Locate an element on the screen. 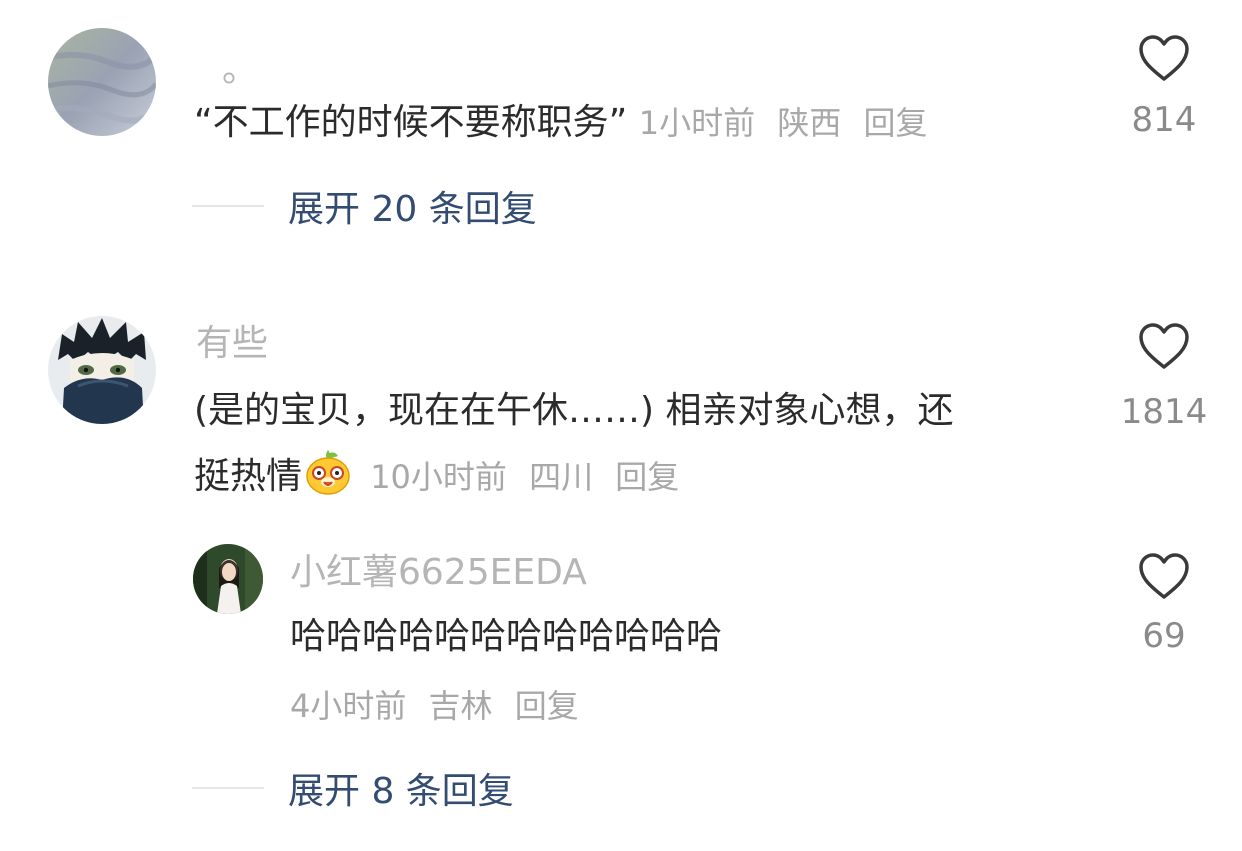 The width and height of the screenshot is (1242, 851). expand-replies: 展开 20 条回复 is located at coordinates (364, 208).